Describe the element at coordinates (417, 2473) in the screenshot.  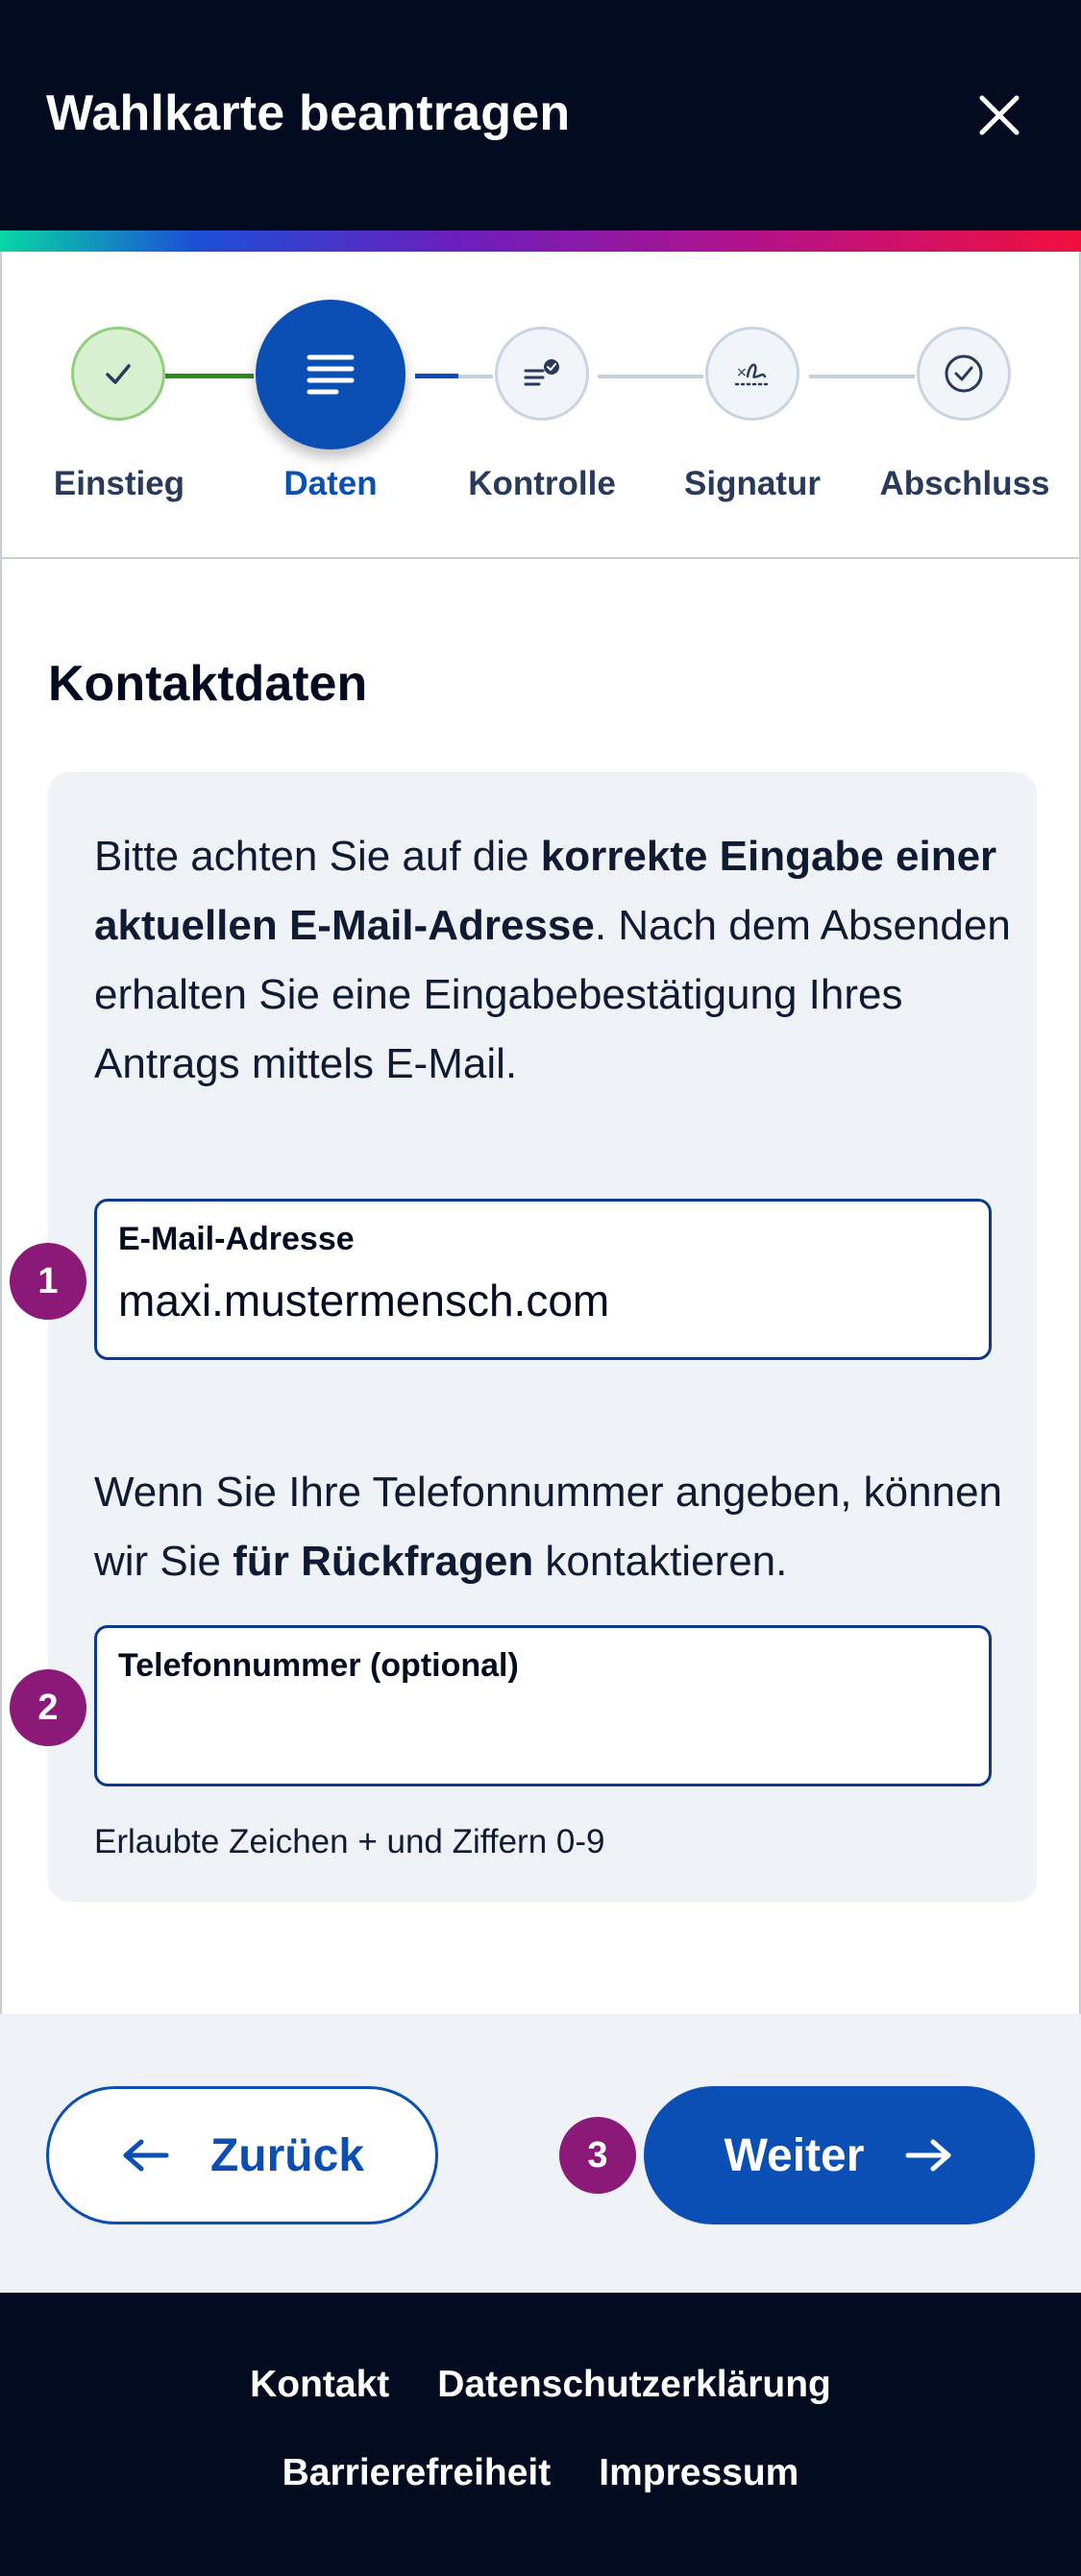
I see `footer-link-barrierefreiheit: Barrierefreiheit` at that location.